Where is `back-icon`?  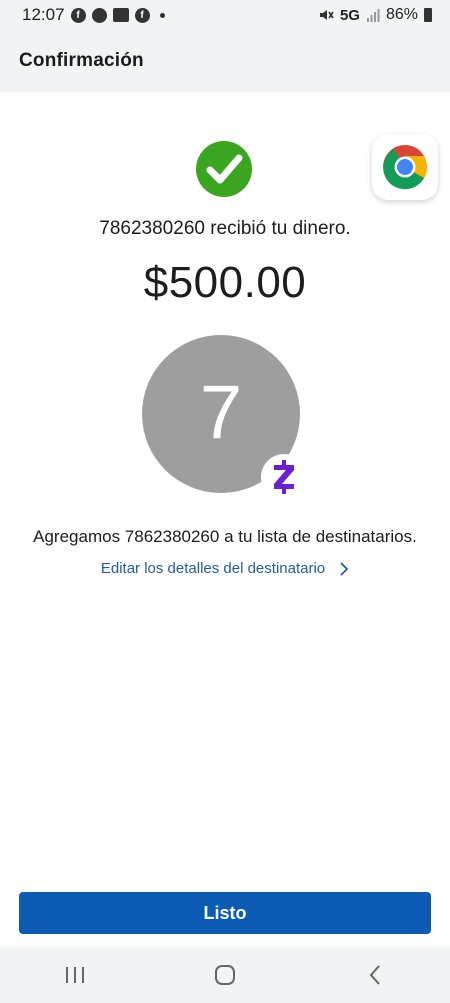 back-icon is located at coordinates (374, 975).